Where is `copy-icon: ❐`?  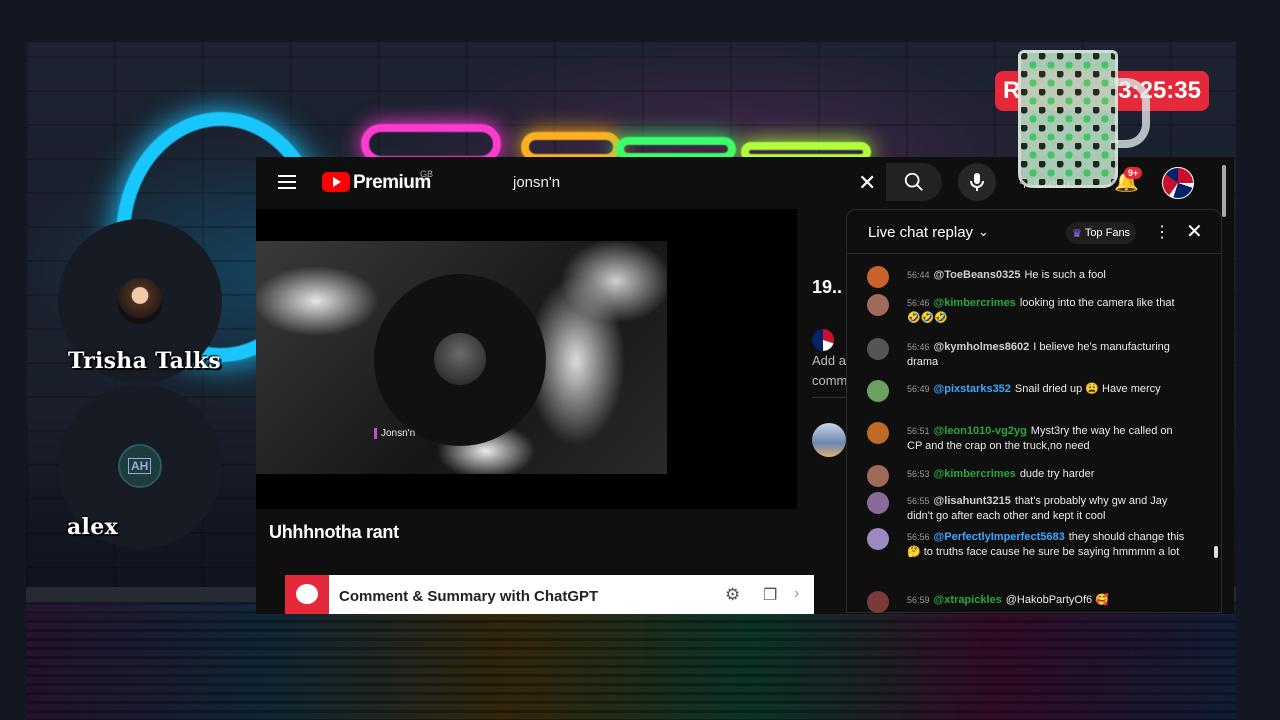 copy-icon: ❐ is located at coordinates (770, 595).